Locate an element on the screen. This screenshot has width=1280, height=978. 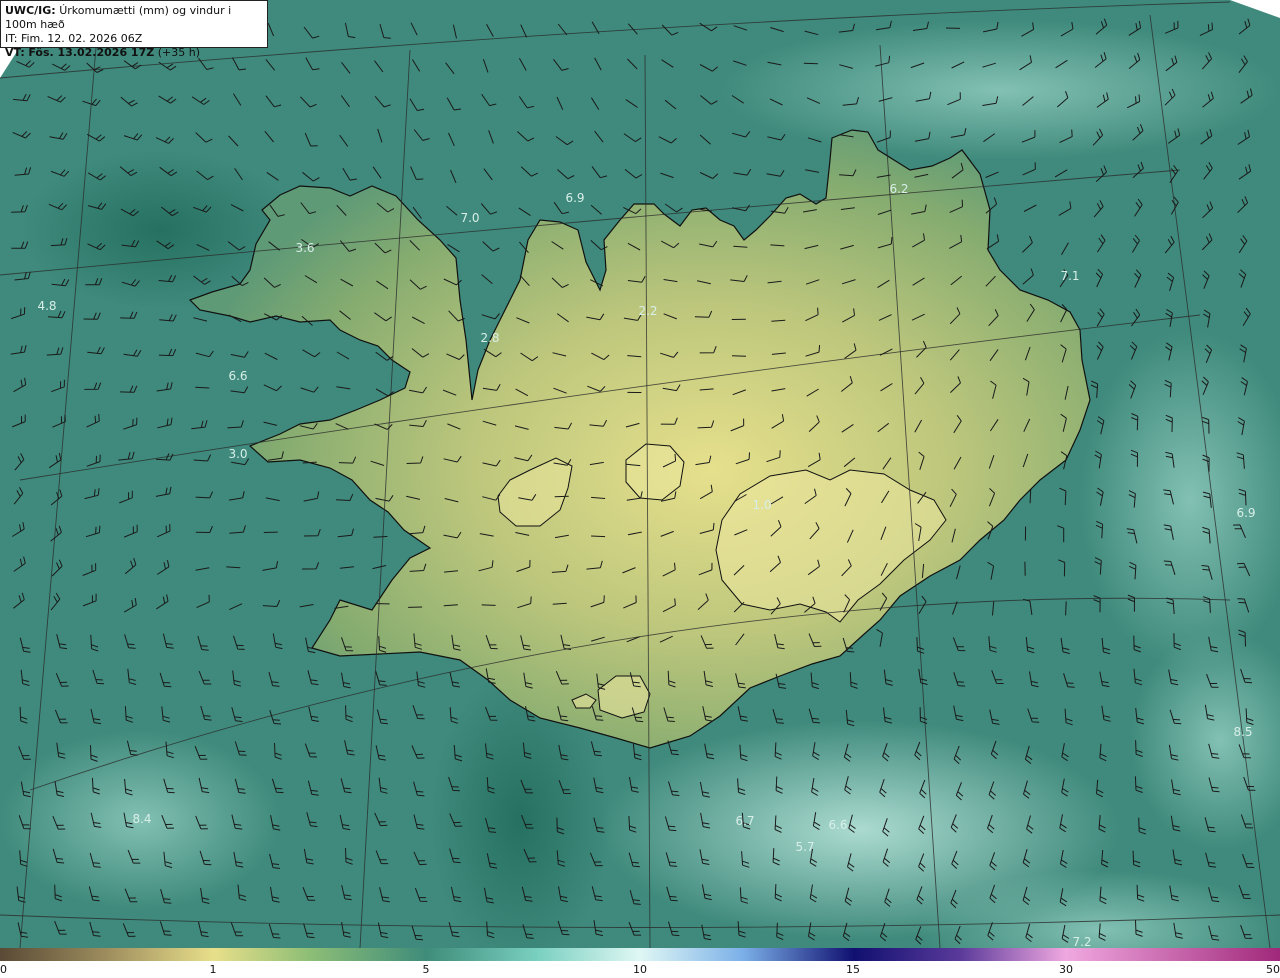
colorbar-tick-label: 50 is located at coordinates (1273, 969).